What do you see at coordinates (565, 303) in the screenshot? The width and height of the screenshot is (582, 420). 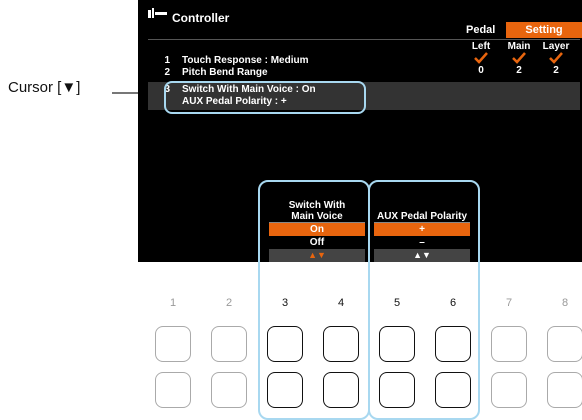 I see `button-number-8: 8` at bounding box center [565, 303].